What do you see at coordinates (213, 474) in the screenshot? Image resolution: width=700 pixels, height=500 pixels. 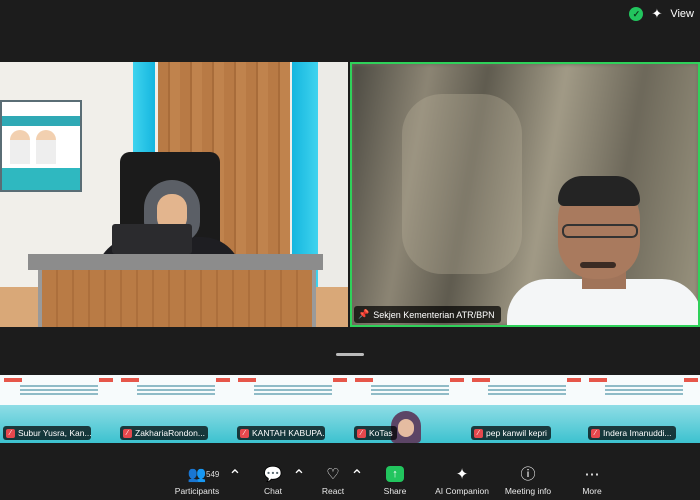 I see `participants-count: 549` at bounding box center [213, 474].